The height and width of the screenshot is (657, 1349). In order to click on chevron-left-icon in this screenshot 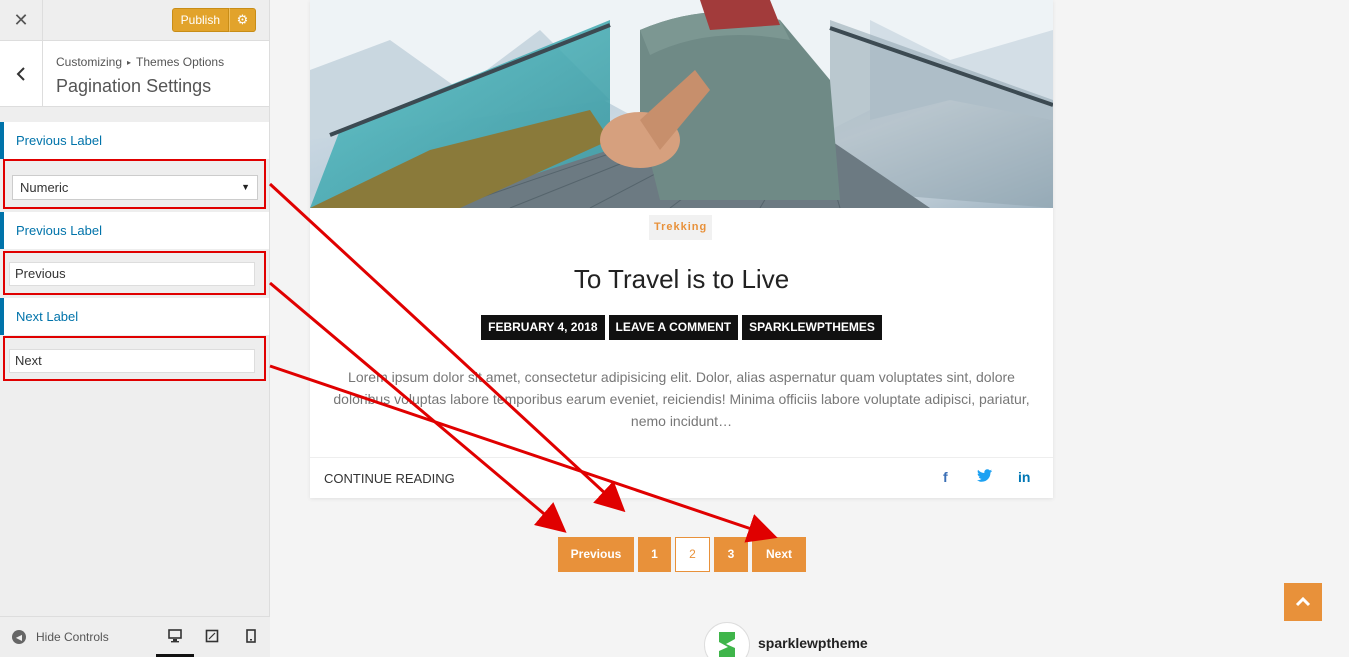, I will do `click(20, 74)`.